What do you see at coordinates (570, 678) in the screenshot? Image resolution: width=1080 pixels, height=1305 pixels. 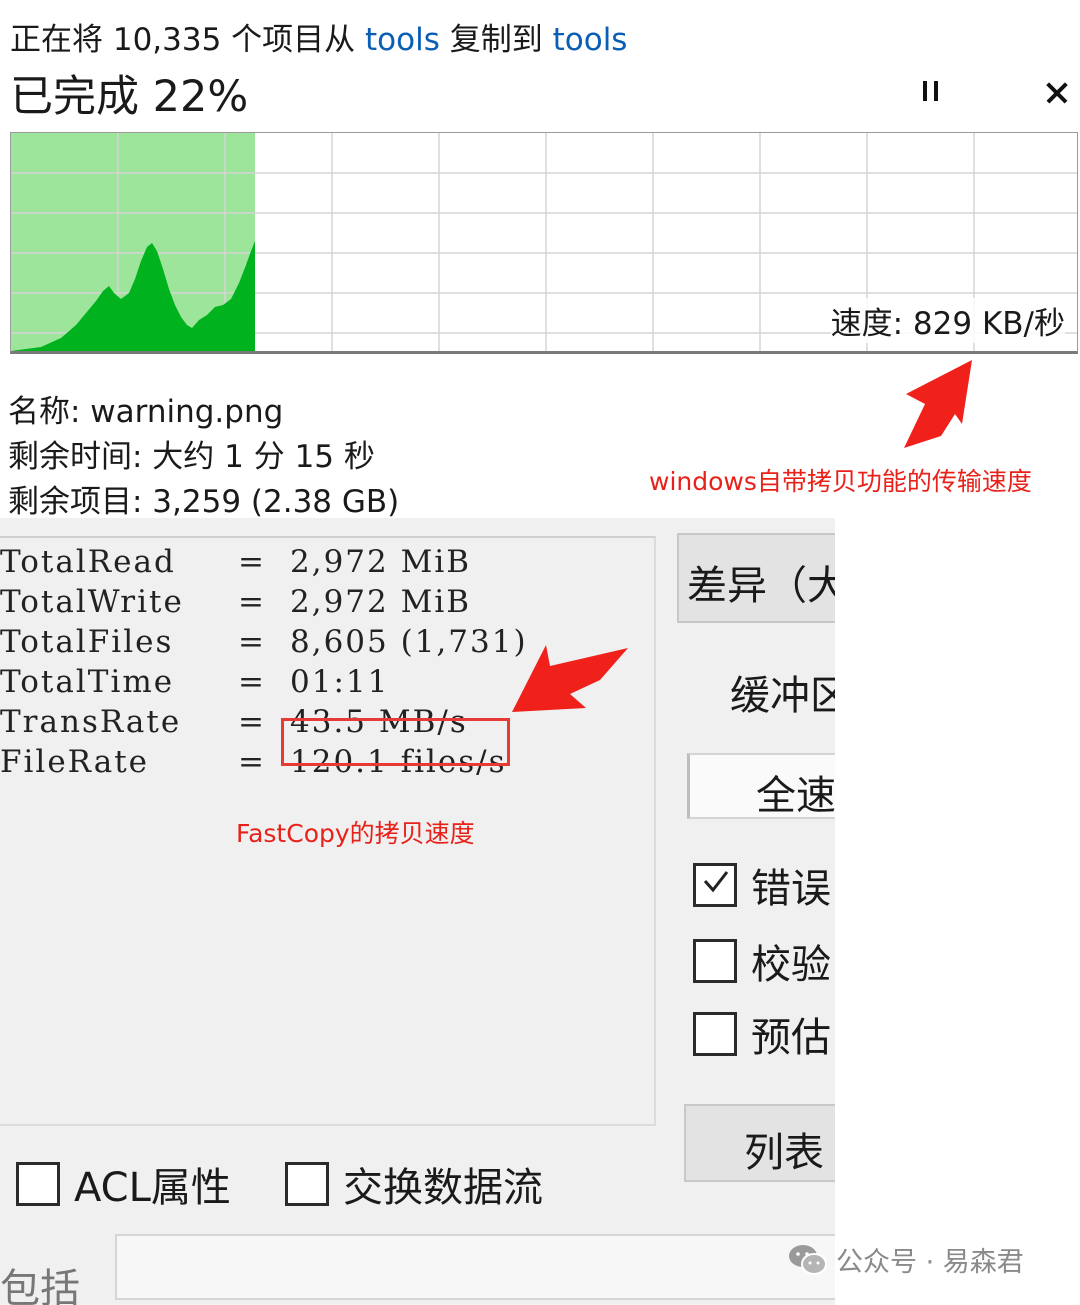 I see `arrow-left-icon` at bounding box center [570, 678].